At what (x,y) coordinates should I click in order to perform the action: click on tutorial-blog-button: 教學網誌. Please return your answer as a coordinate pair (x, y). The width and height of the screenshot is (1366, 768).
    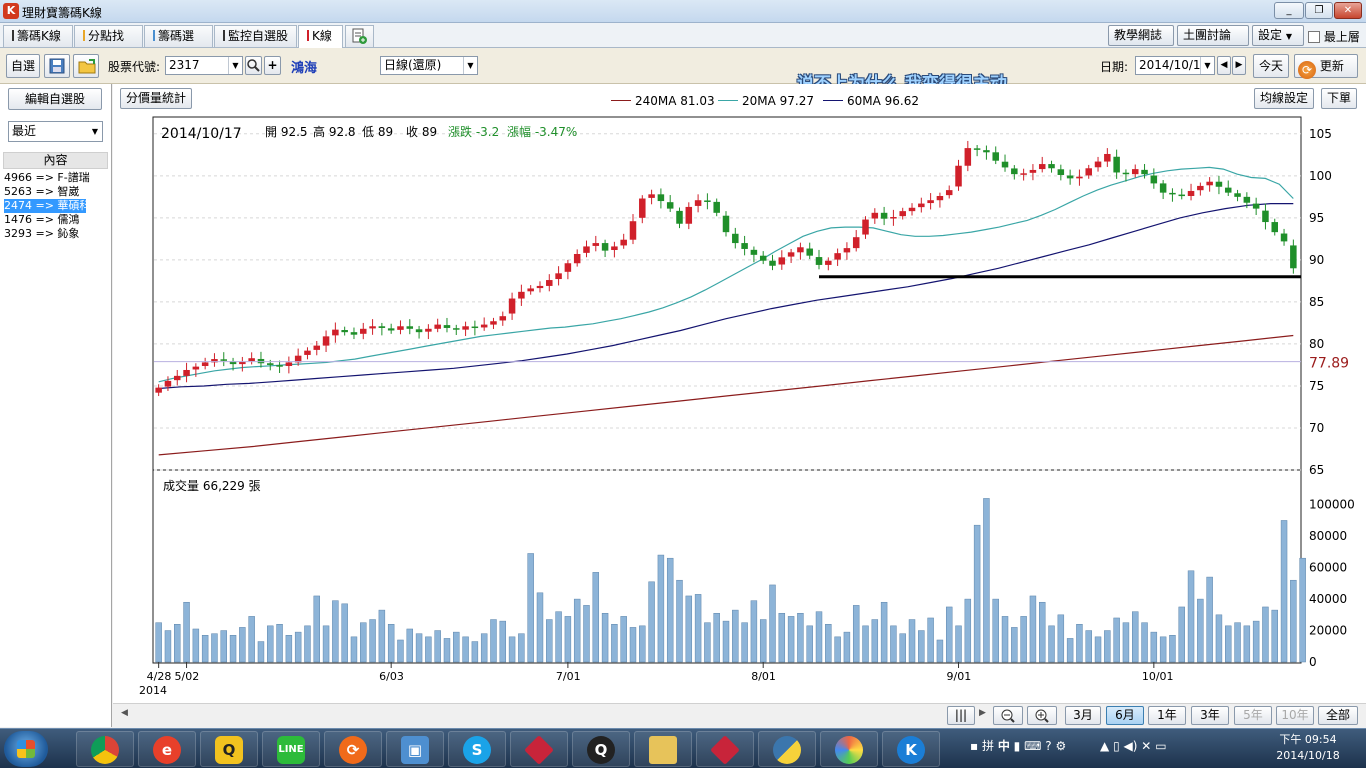
    Looking at the image, I should click on (1141, 35).